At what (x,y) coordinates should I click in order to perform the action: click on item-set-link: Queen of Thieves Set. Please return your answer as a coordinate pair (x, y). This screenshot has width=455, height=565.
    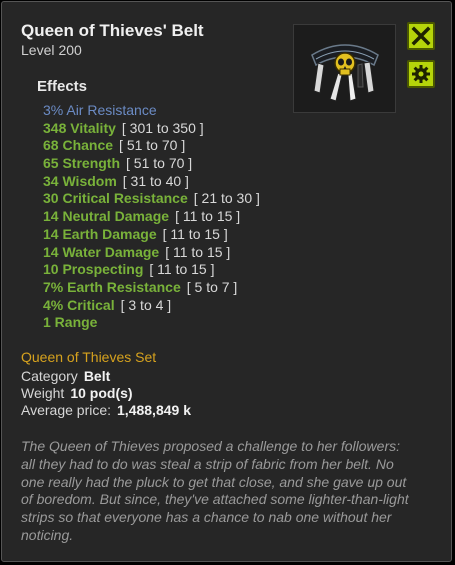
    Looking at the image, I should click on (88, 357).